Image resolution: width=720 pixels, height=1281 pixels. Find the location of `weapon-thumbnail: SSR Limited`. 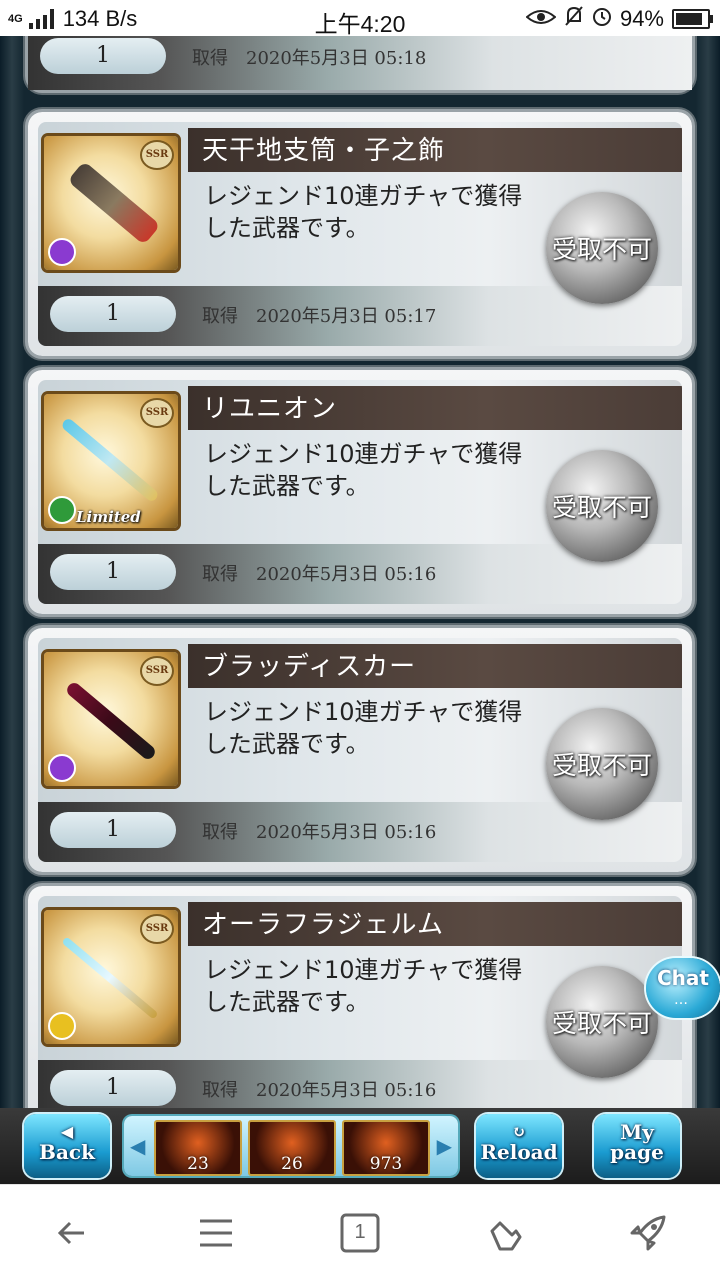

weapon-thumbnail: SSR Limited is located at coordinates (111, 461).